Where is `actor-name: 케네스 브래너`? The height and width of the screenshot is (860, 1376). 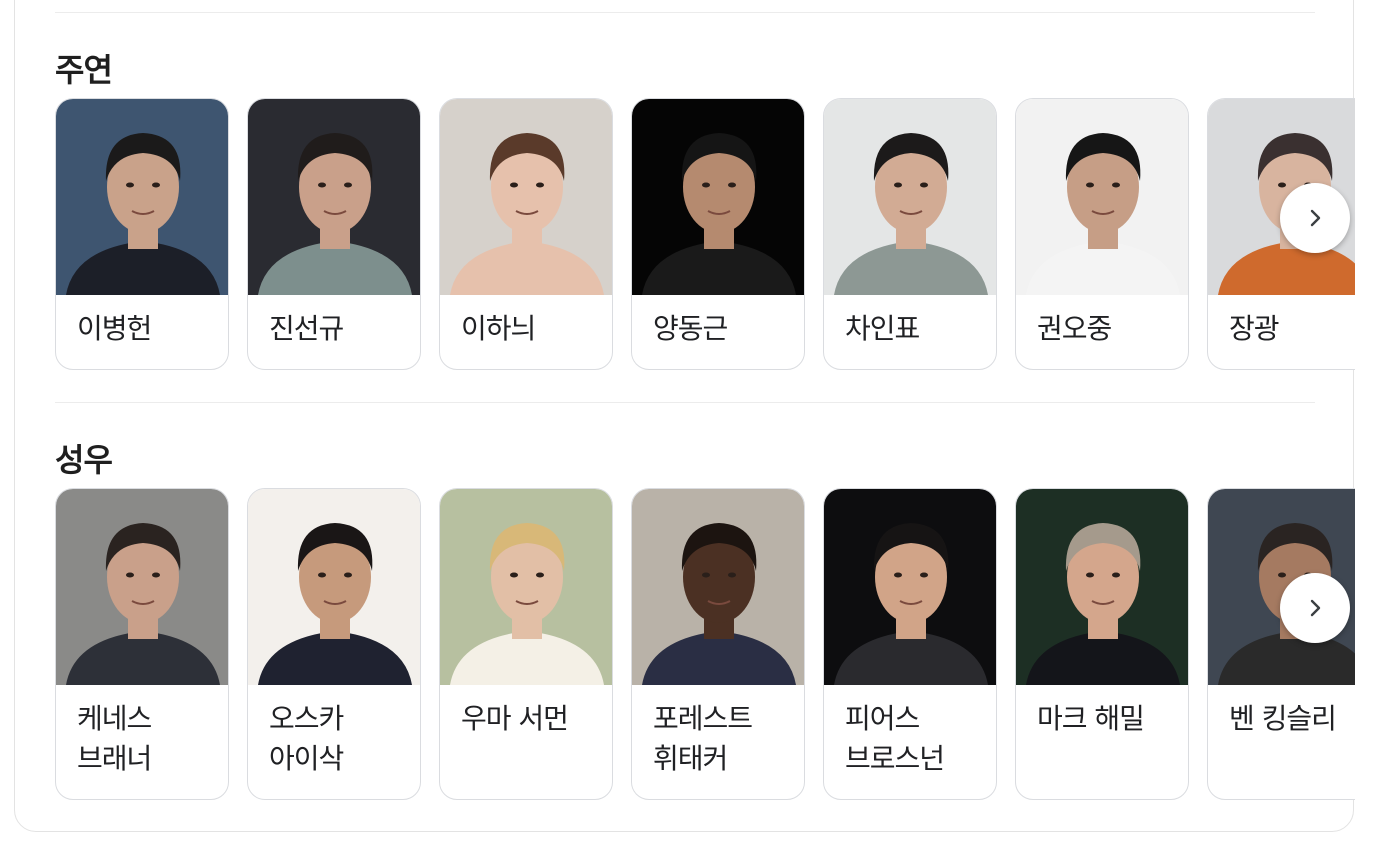
actor-name: 케네스 브래너 is located at coordinates (114, 738).